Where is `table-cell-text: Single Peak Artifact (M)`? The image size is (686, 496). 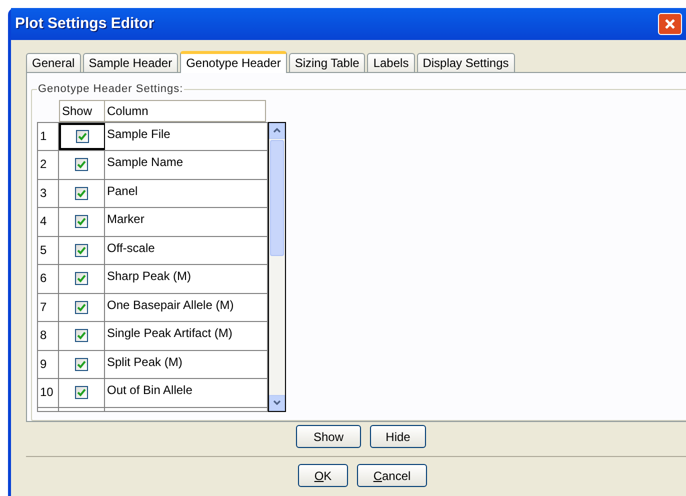
table-cell-text: Single Peak Artifact (M) is located at coordinates (170, 333).